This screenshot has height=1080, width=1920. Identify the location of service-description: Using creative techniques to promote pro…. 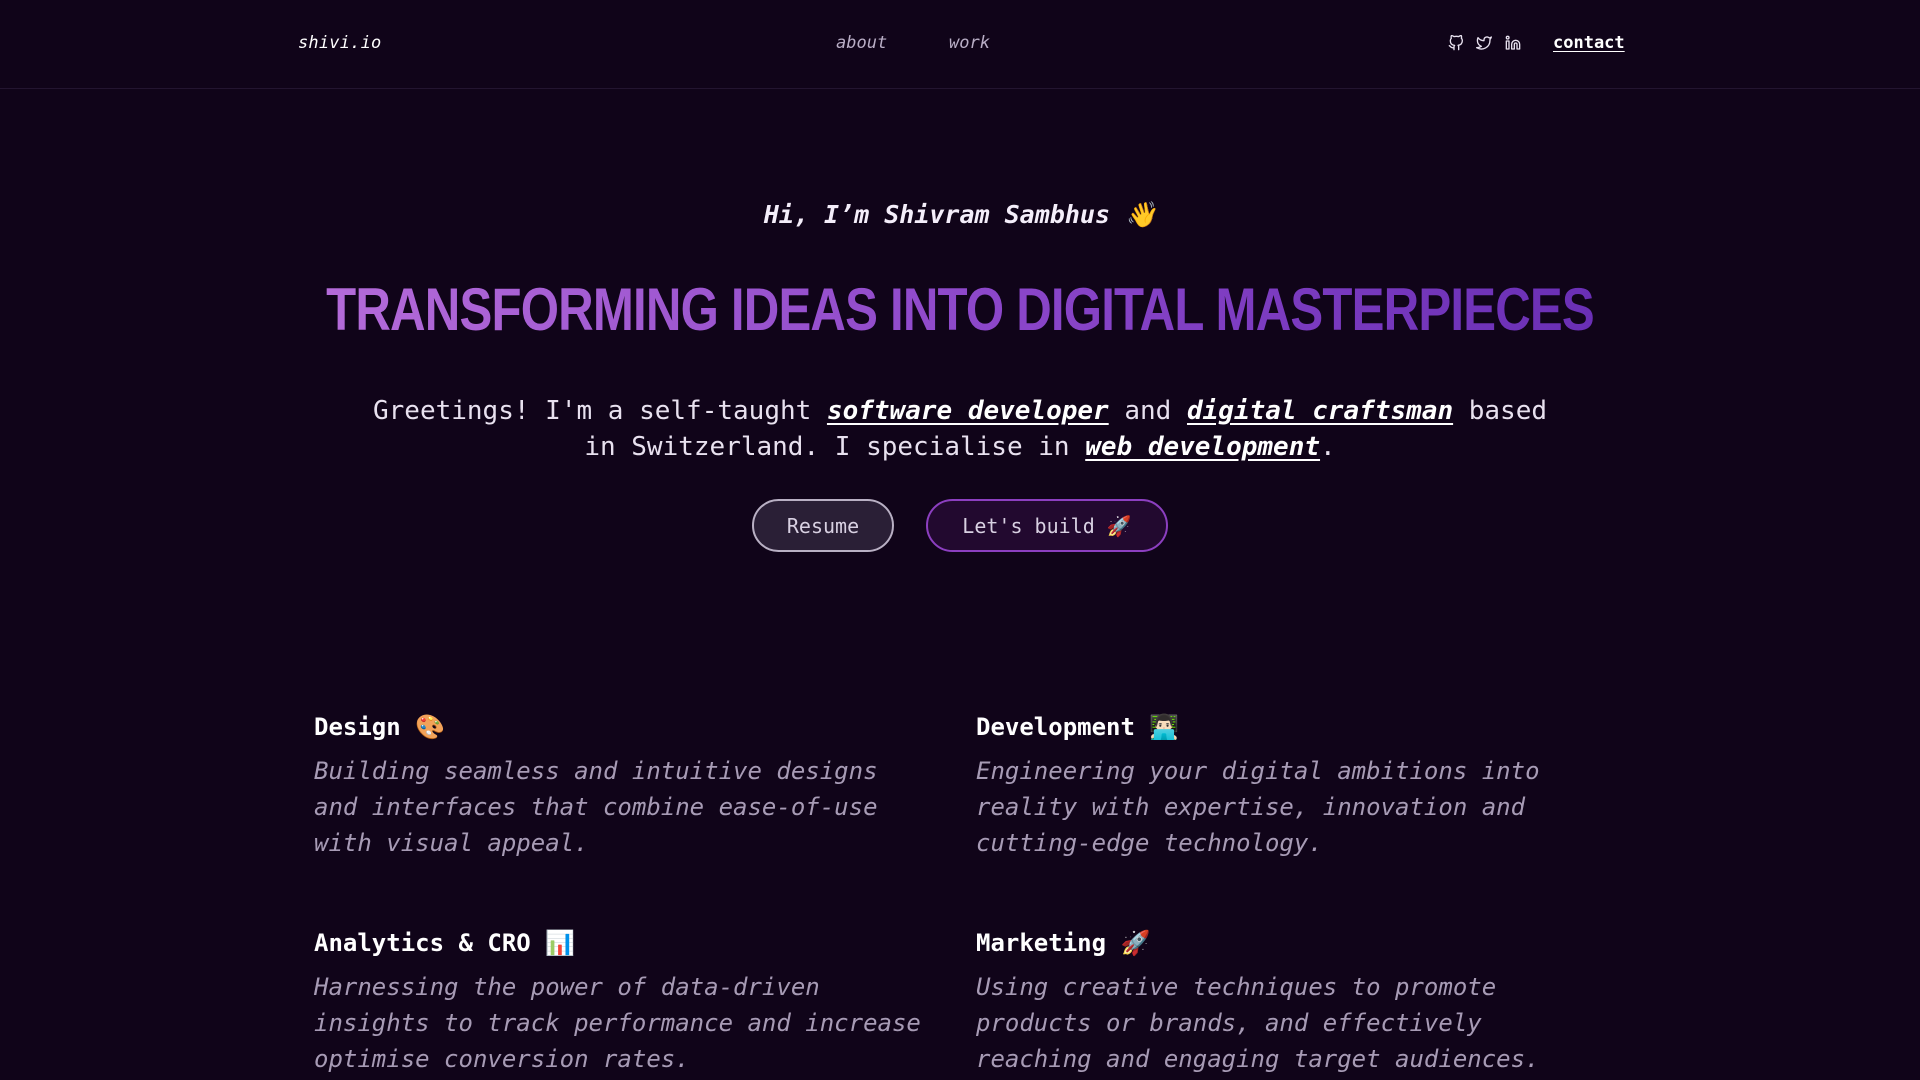
(1258, 1023).